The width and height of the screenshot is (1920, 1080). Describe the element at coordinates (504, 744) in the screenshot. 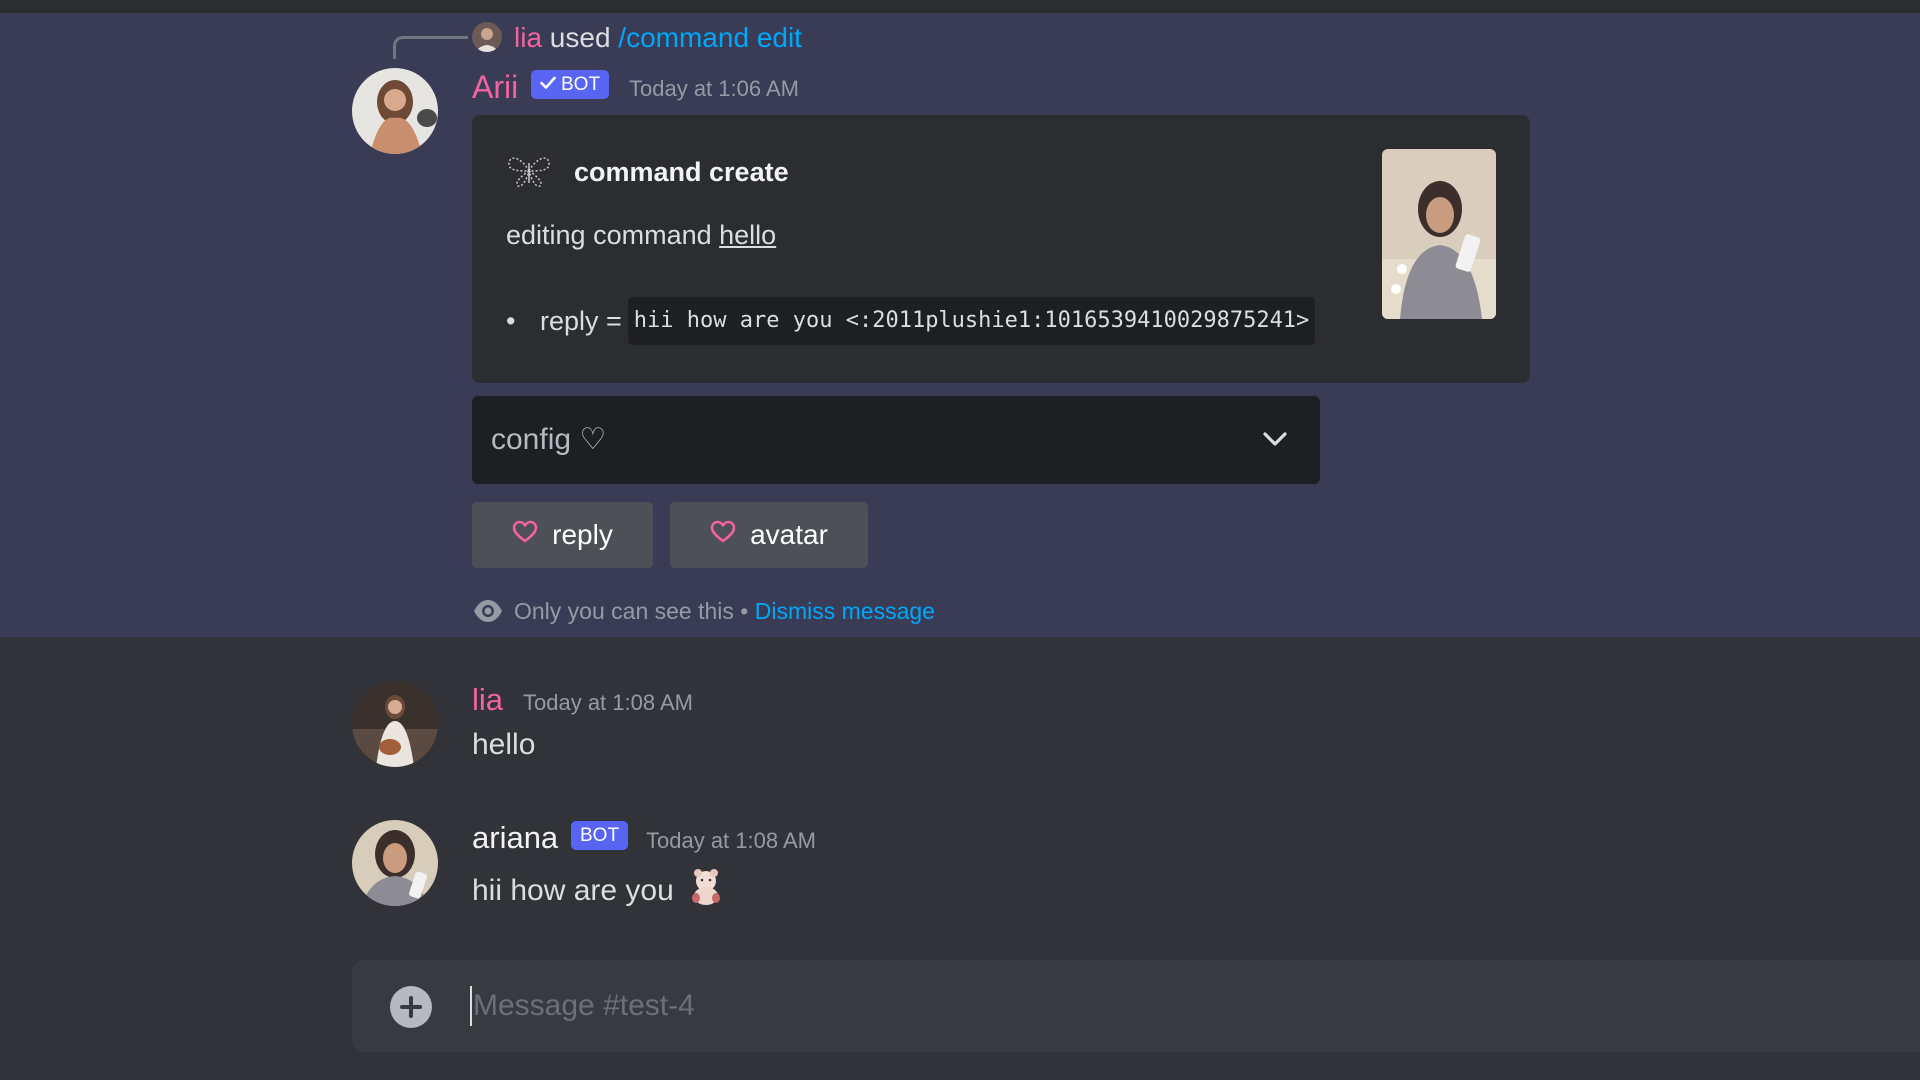

I see `message-text-lia: hello` at that location.